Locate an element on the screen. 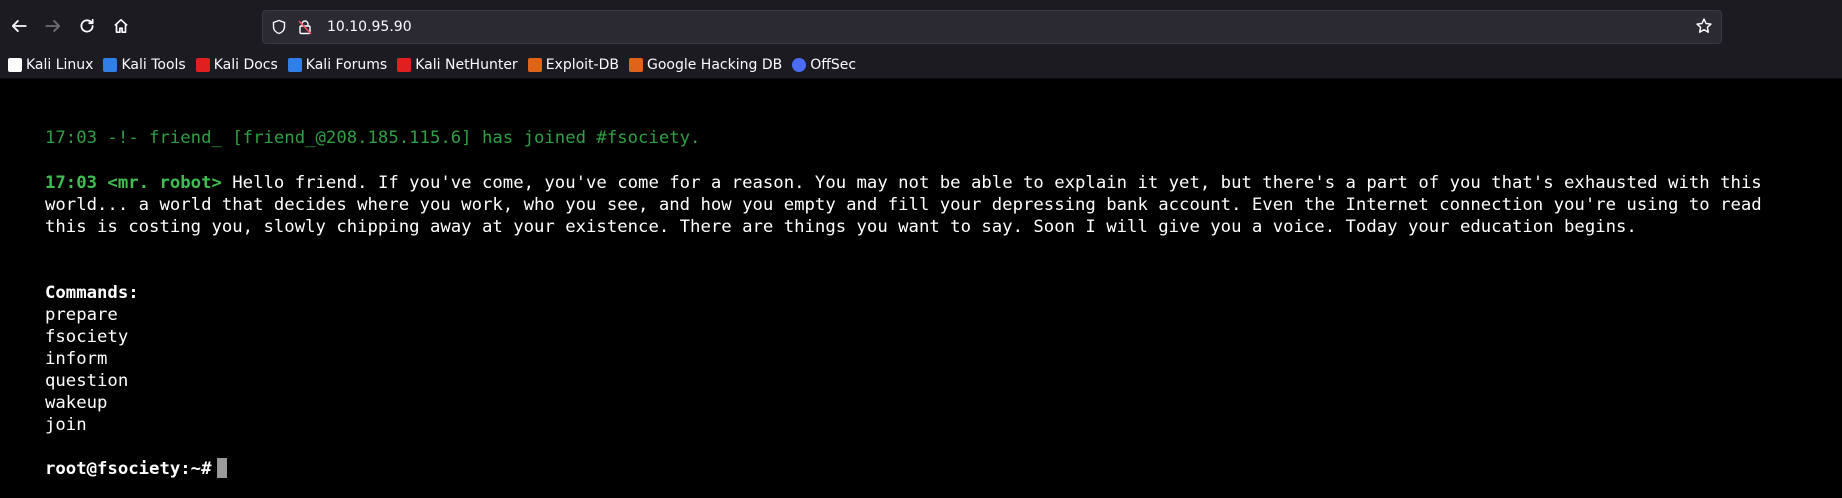 The width and height of the screenshot is (1842, 498). bookmark-kali-docs: Kali Docs is located at coordinates (236, 65).